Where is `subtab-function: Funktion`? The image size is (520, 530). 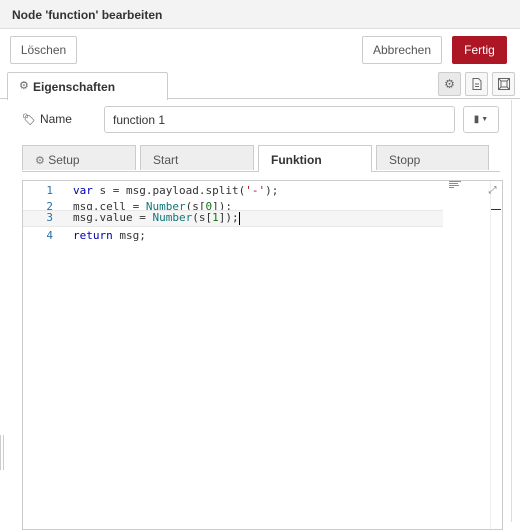
subtab-function: Funktion is located at coordinates (315, 158).